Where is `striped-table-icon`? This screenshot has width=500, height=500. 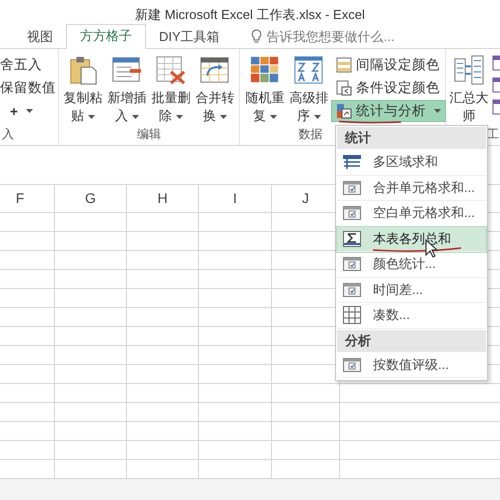 striped-table-icon is located at coordinates (344, 65).